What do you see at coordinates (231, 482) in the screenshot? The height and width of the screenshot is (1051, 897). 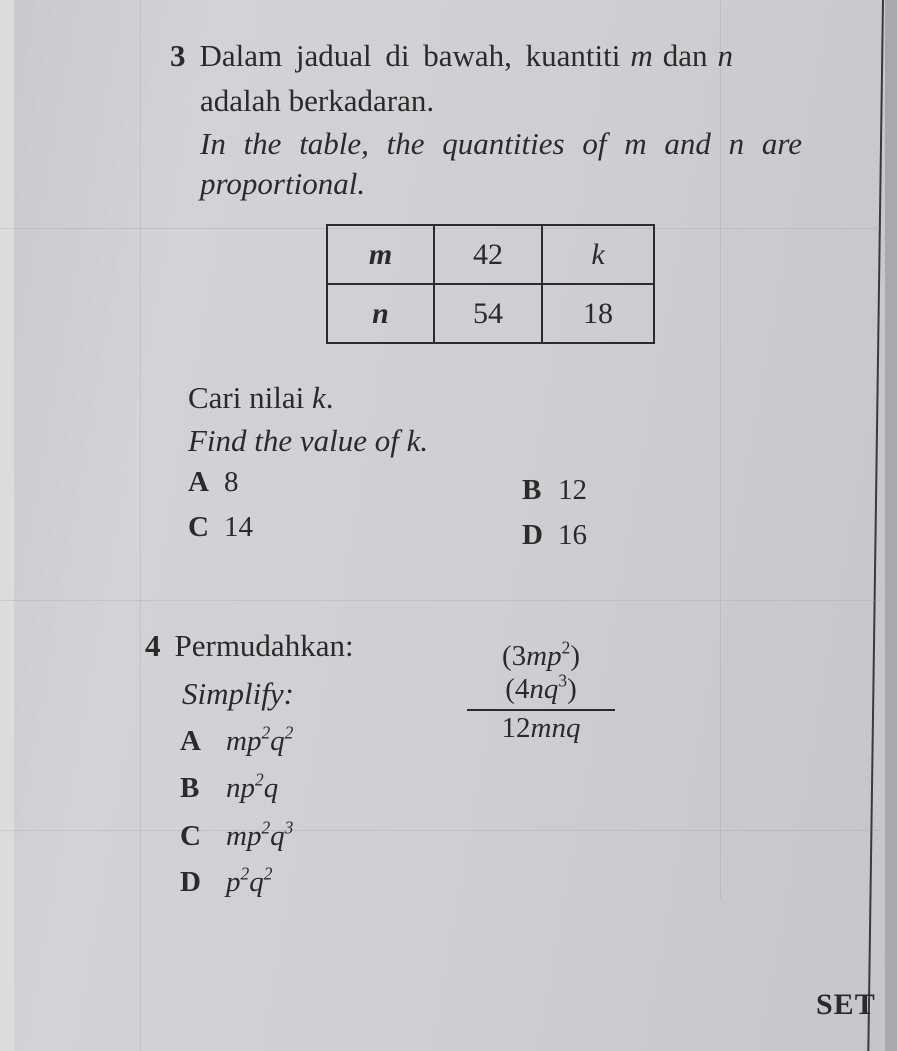 I see `option-value: 8` at bounding box center [231, 482].